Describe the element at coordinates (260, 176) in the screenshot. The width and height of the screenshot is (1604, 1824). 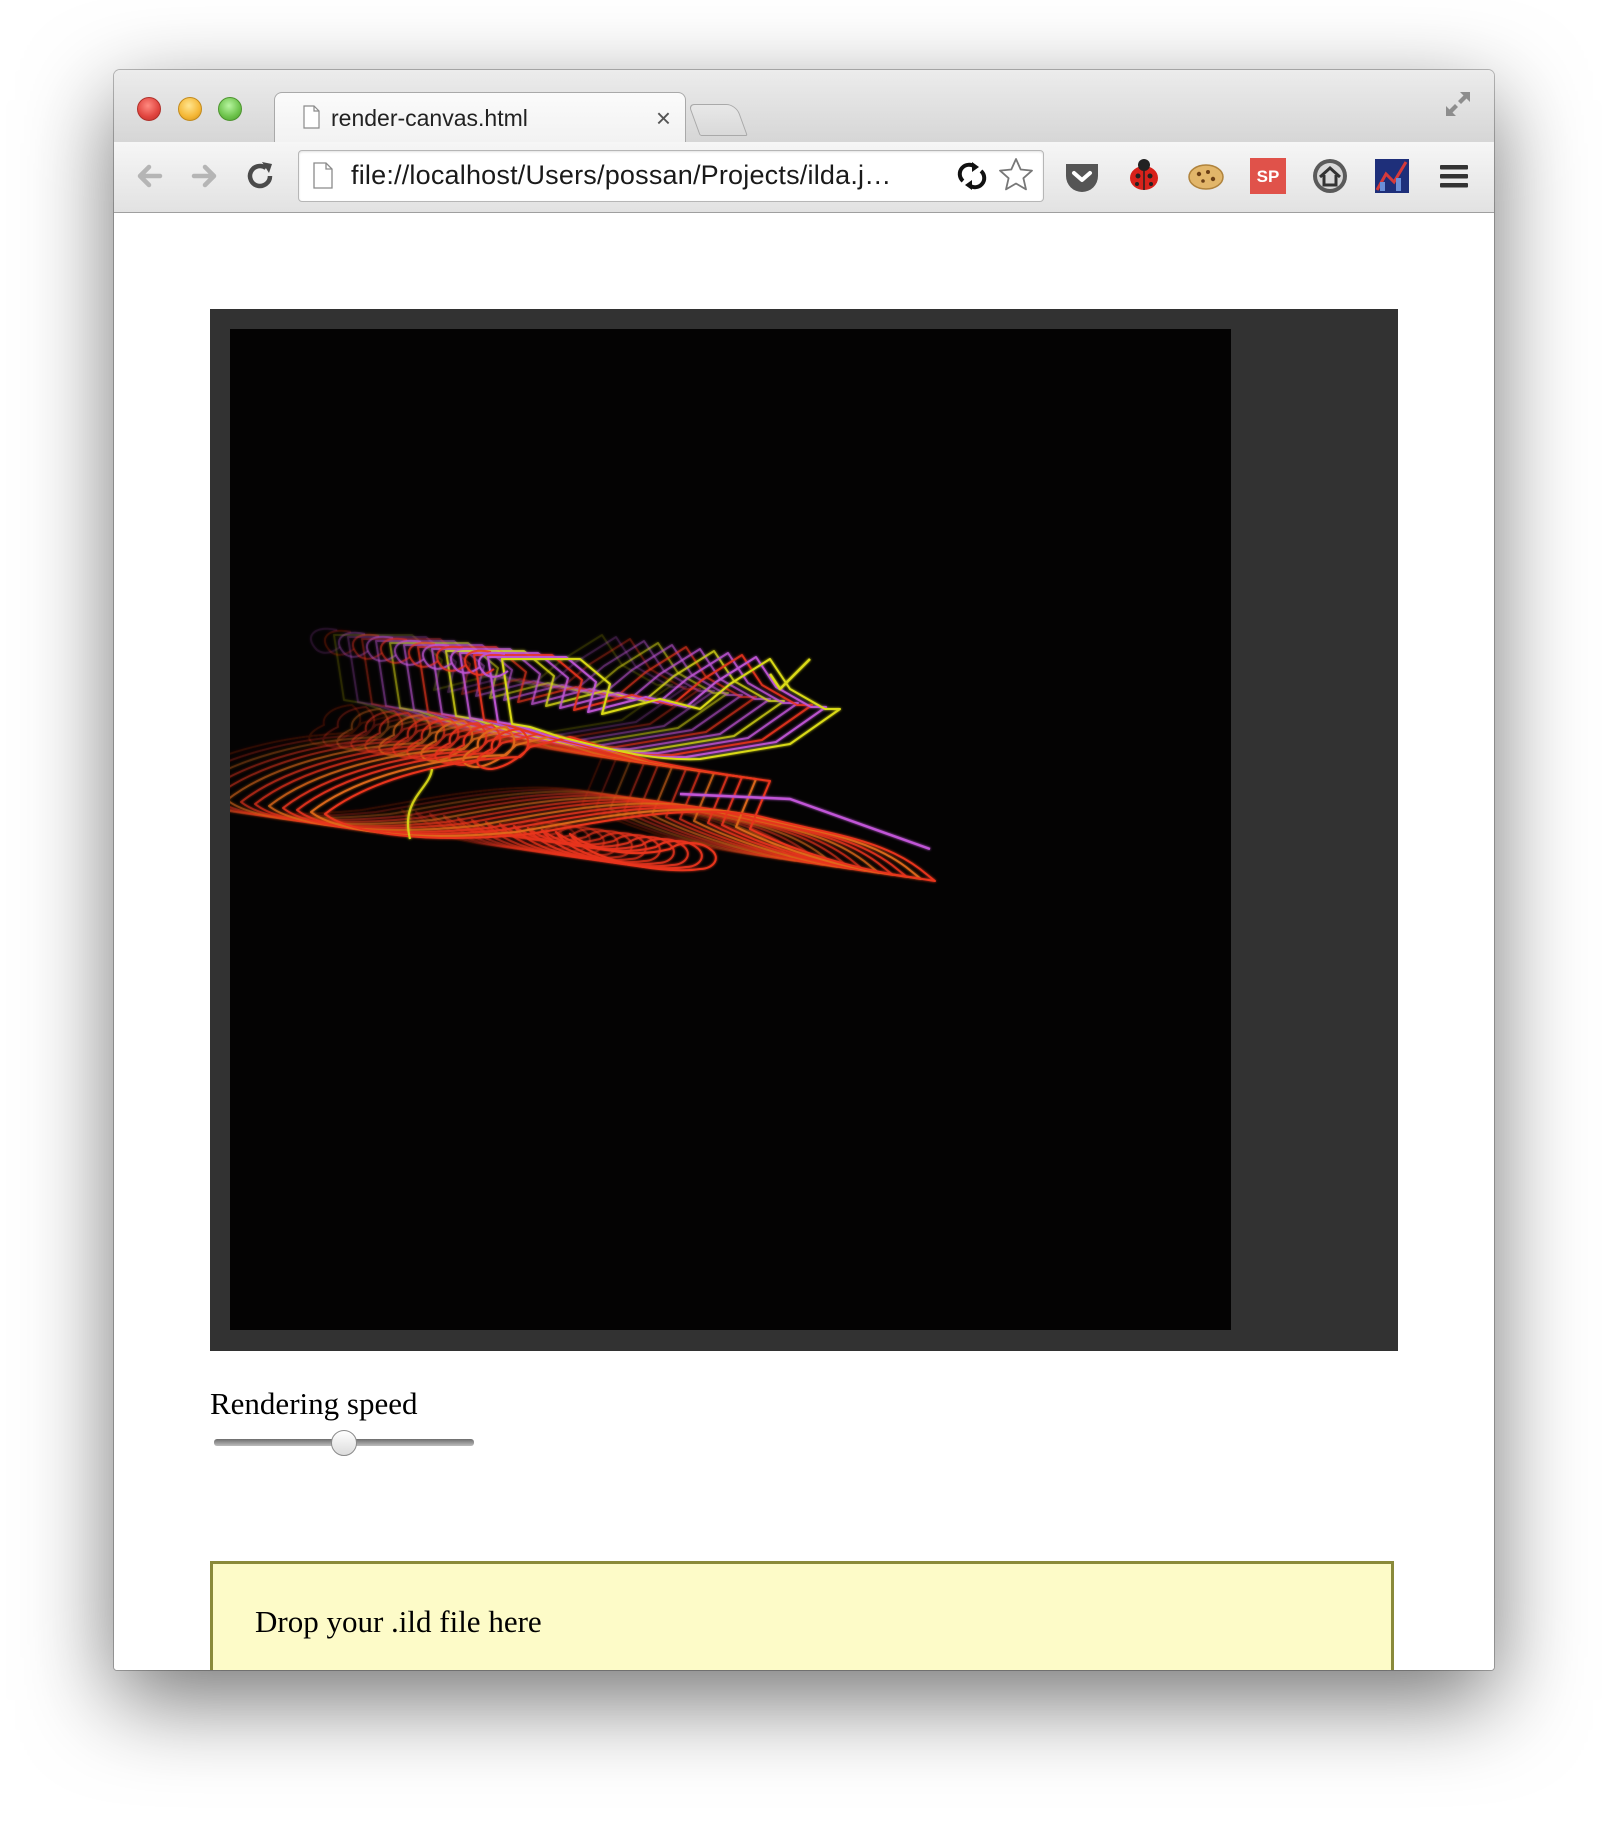
I see `reload-icon` at that location.